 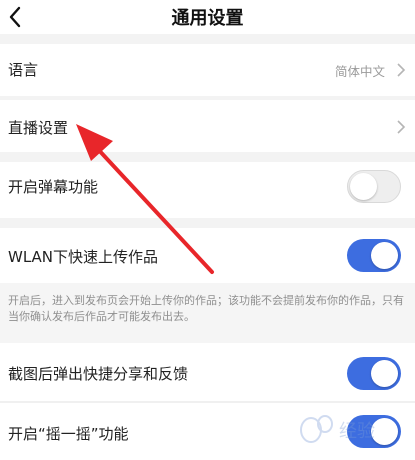 I want to click on live-settings-label: 直播设置, so click(x=38, y=128).